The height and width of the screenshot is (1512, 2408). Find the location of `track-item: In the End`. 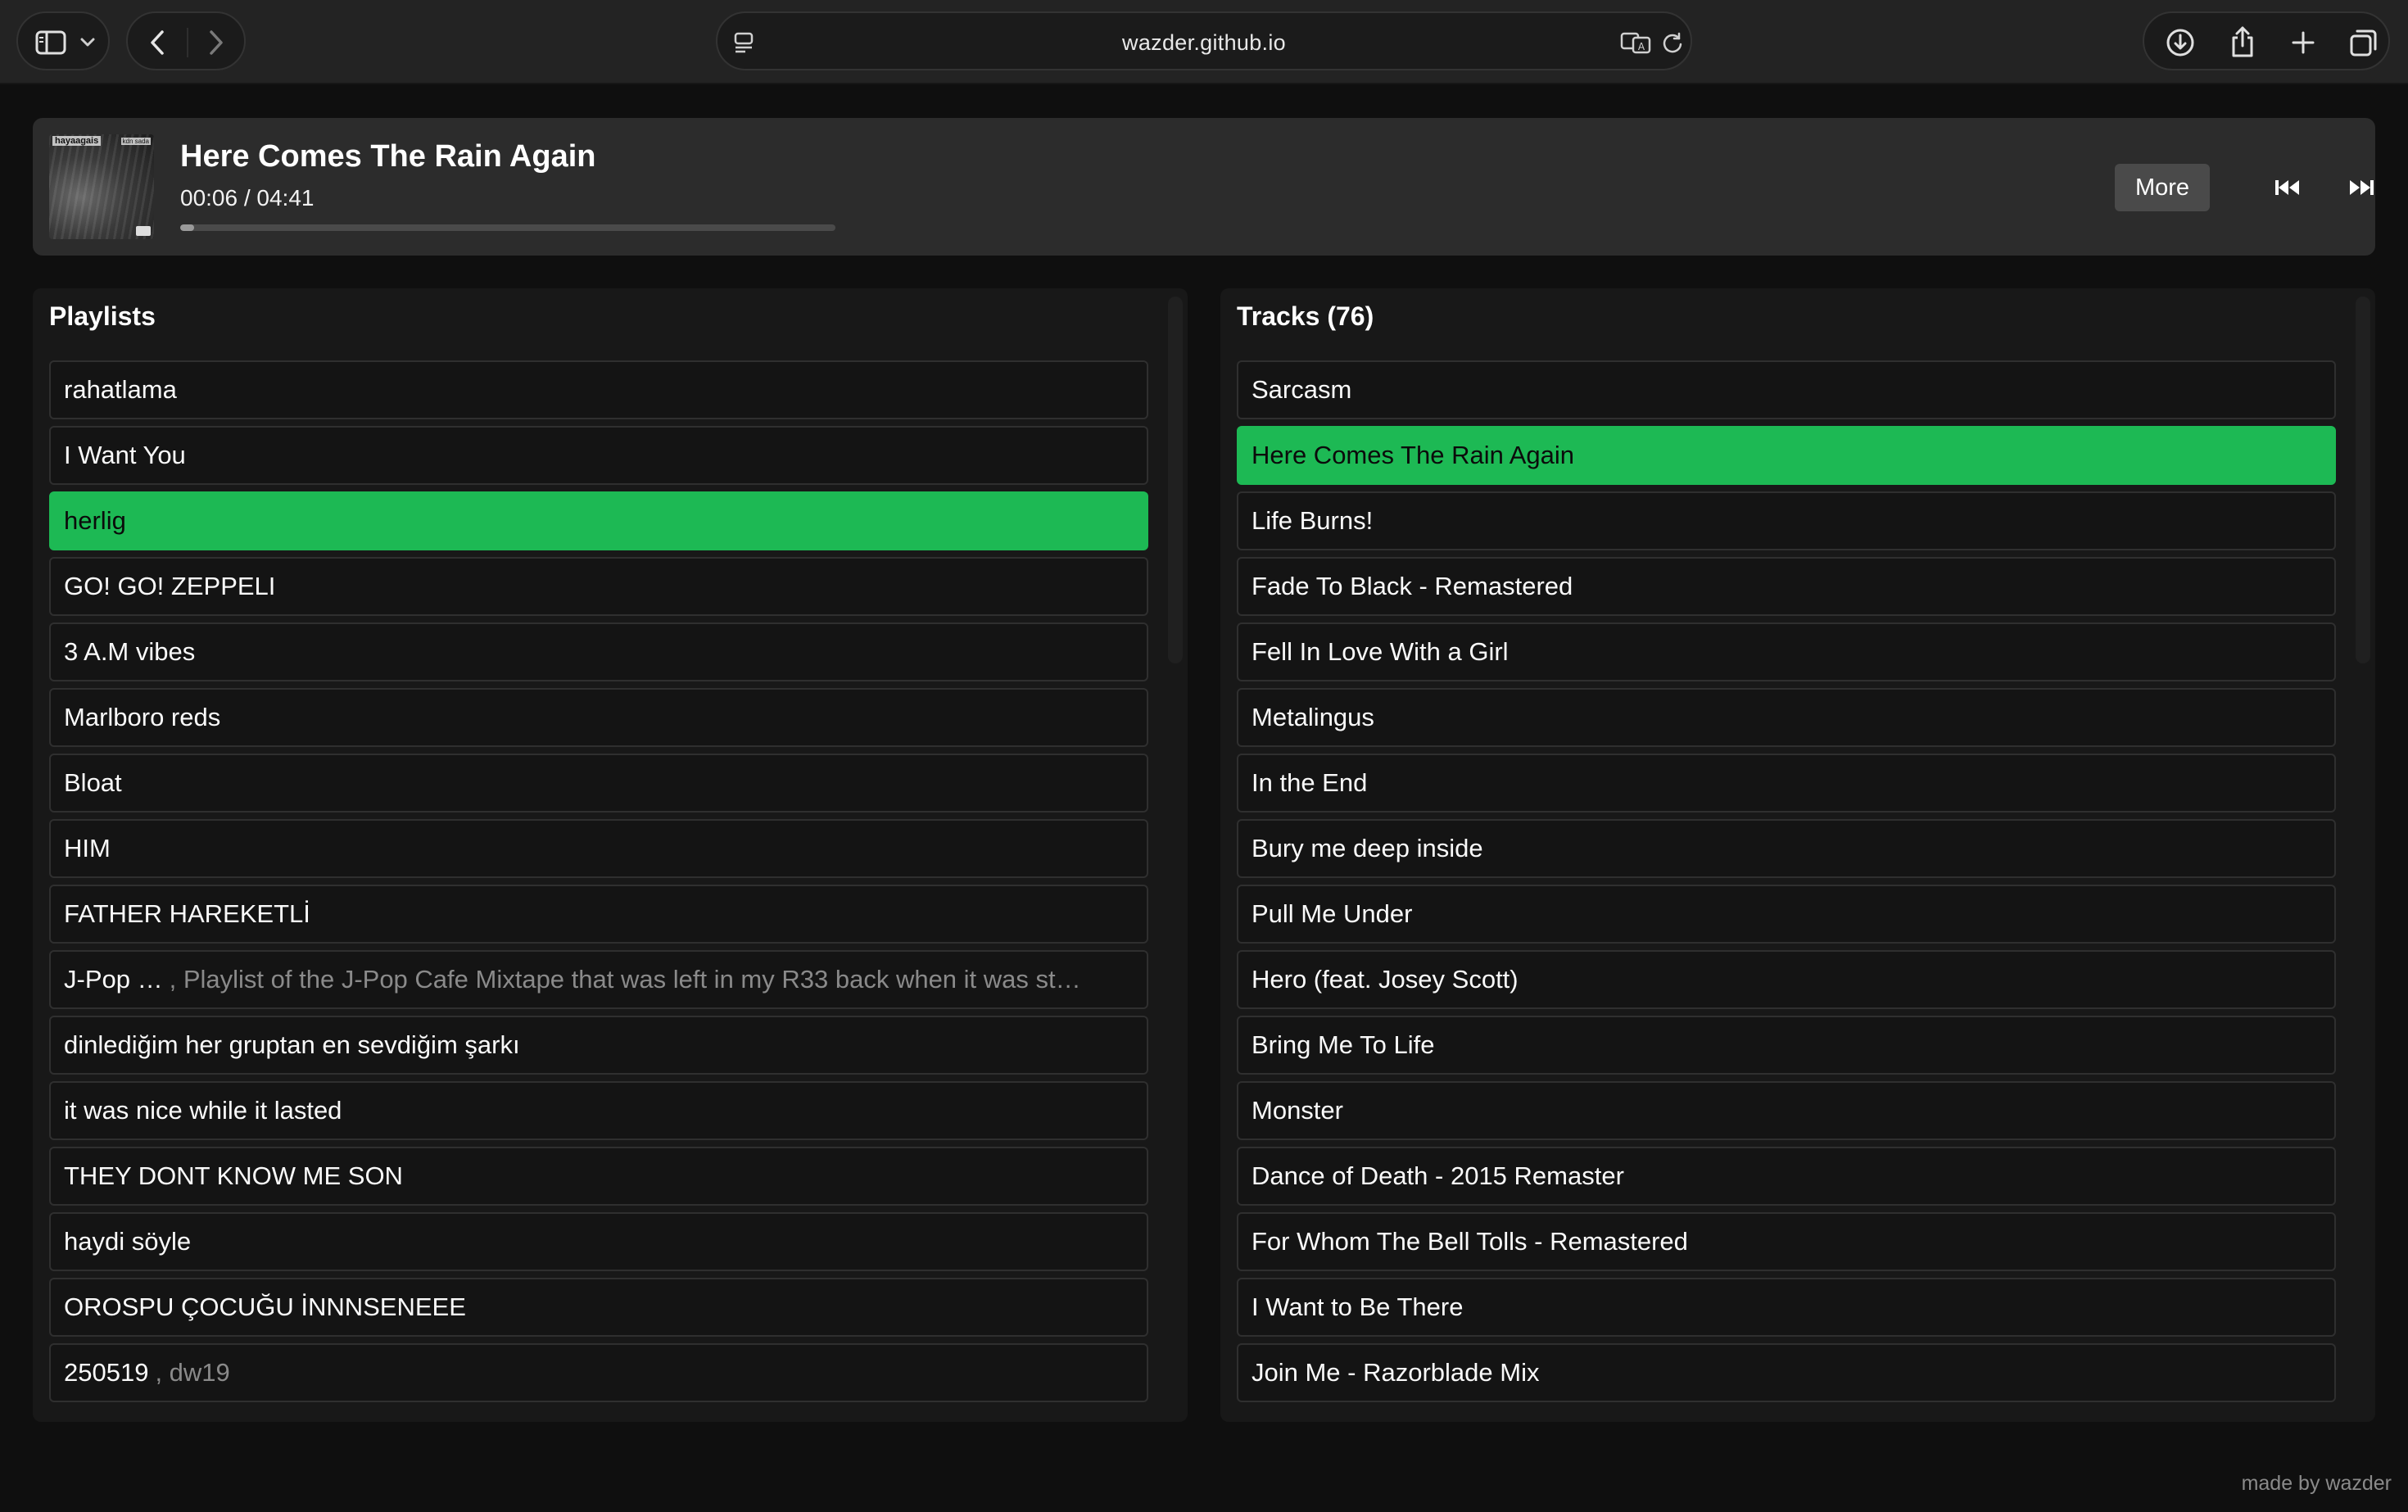

track-item: In the End is located at coordinates (1786, 784).